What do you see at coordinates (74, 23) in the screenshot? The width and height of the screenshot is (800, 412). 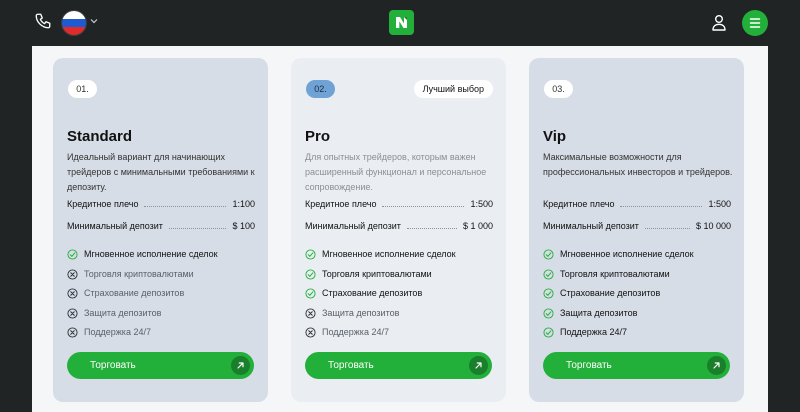 I see `language-flag-russia` at bounding box center [74, 23].